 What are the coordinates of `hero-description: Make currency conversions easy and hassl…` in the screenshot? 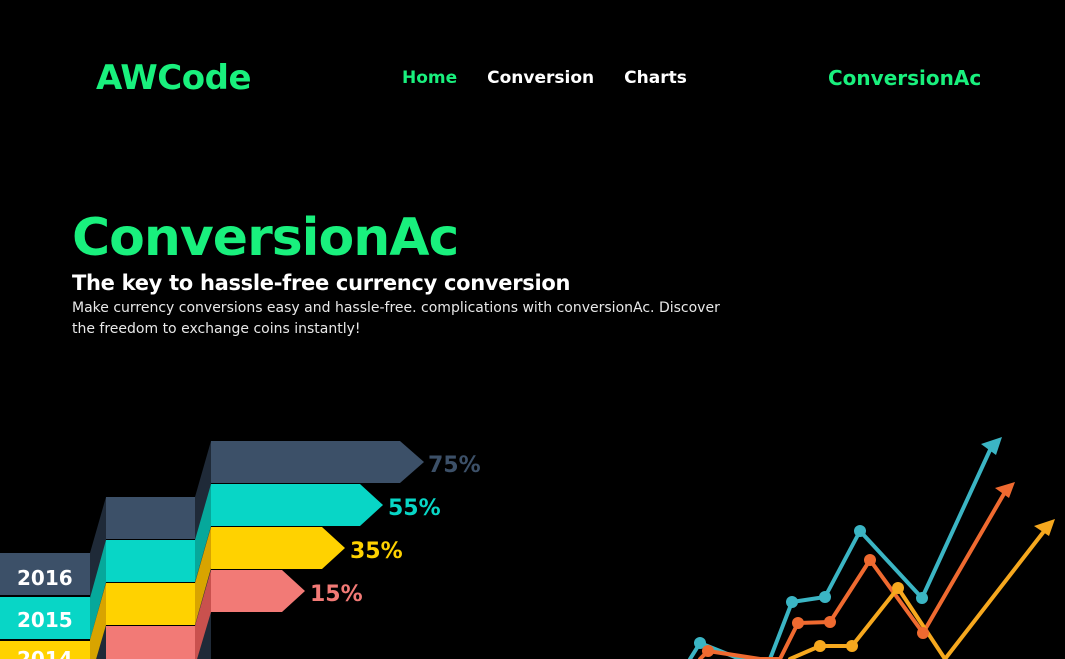 It's located at (396, 318).